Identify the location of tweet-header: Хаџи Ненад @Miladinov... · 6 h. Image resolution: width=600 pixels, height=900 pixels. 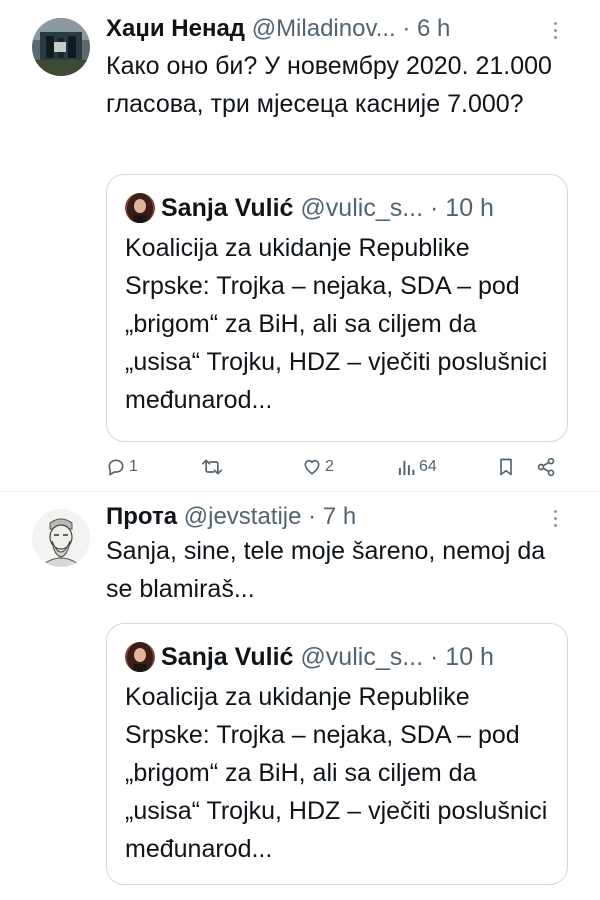
(329, 29).